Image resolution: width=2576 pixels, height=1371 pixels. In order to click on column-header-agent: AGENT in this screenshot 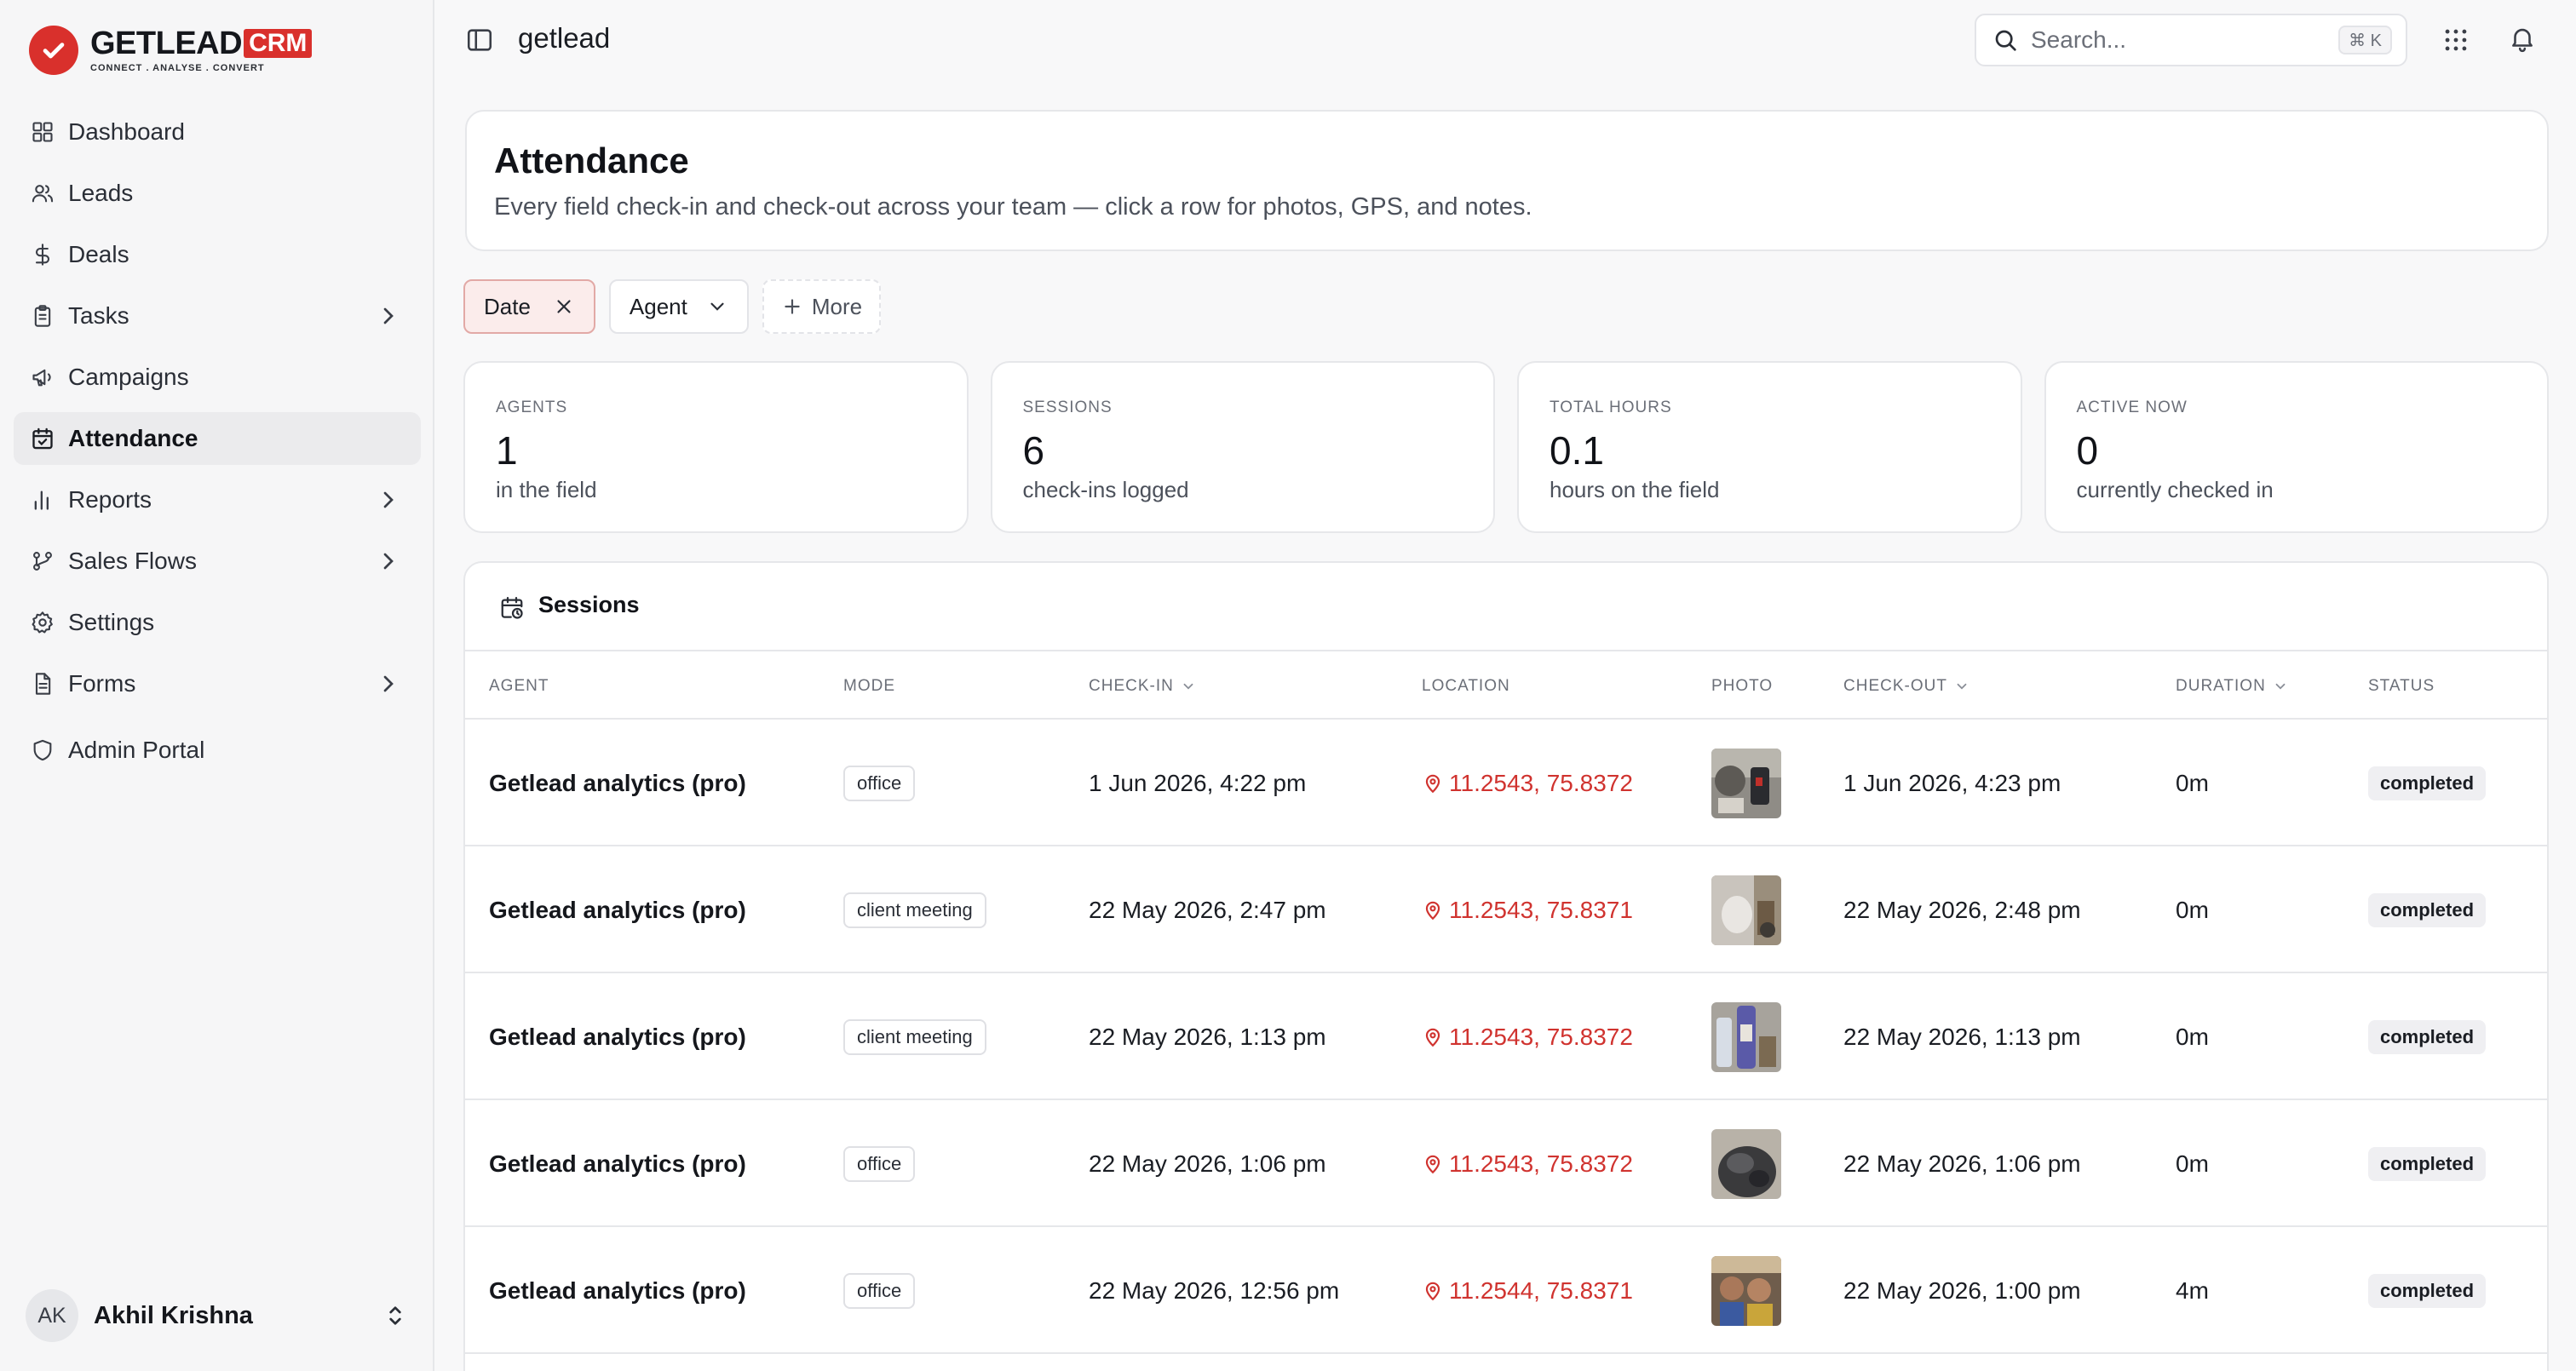, I will do `click(519, 686)`.